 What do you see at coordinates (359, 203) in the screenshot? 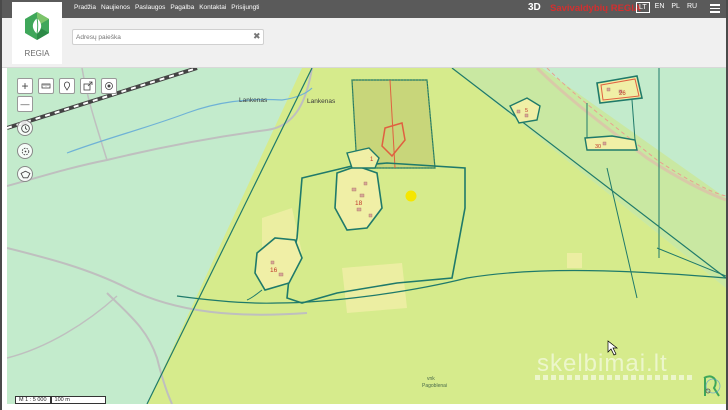
I see `parcel-label: 18` at bounding box center [359, 203].